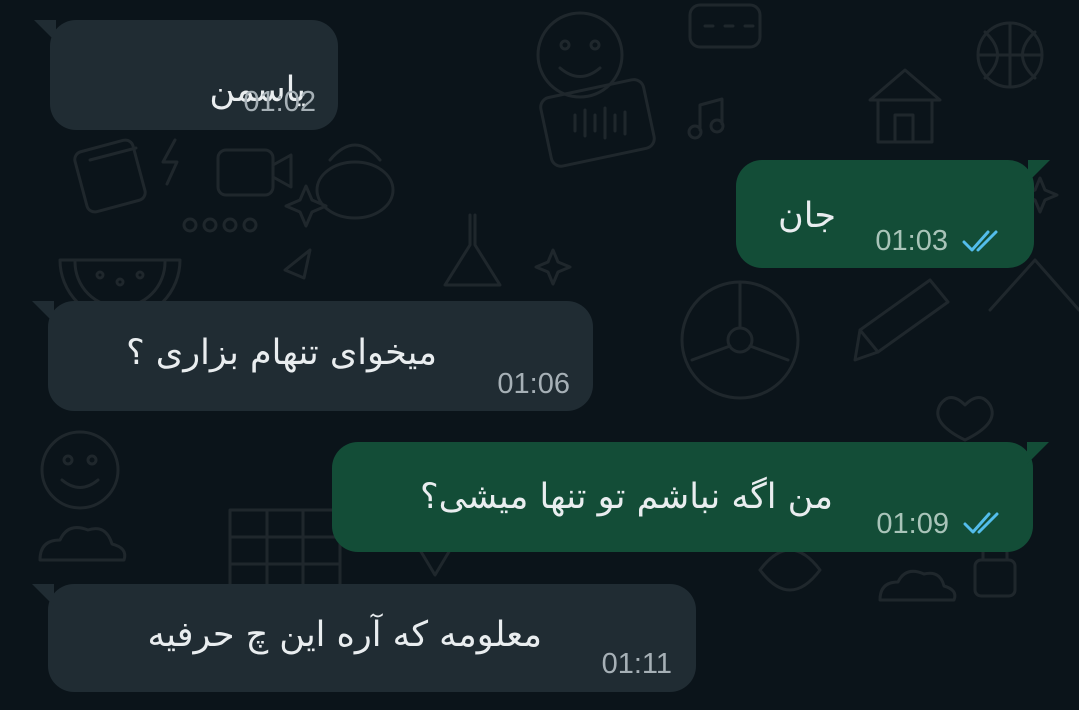 This screenshot has width=1079, height=710. I want to click on message-text: میخوای تنهام بزاری ؟, so click(281, 353).